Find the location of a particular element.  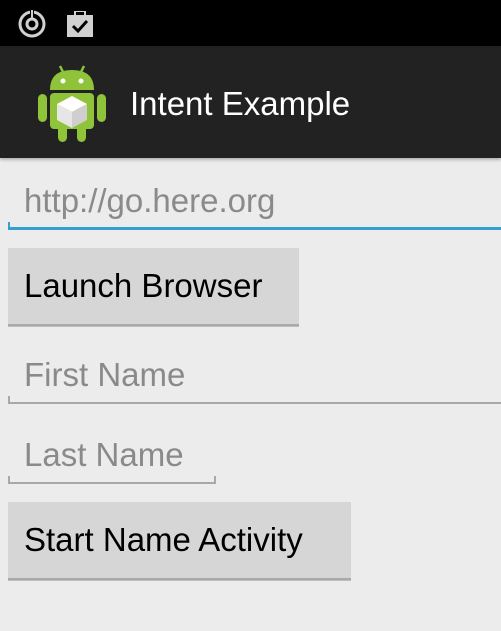

clipboard-check-icon is located at coordinates (80, 24).